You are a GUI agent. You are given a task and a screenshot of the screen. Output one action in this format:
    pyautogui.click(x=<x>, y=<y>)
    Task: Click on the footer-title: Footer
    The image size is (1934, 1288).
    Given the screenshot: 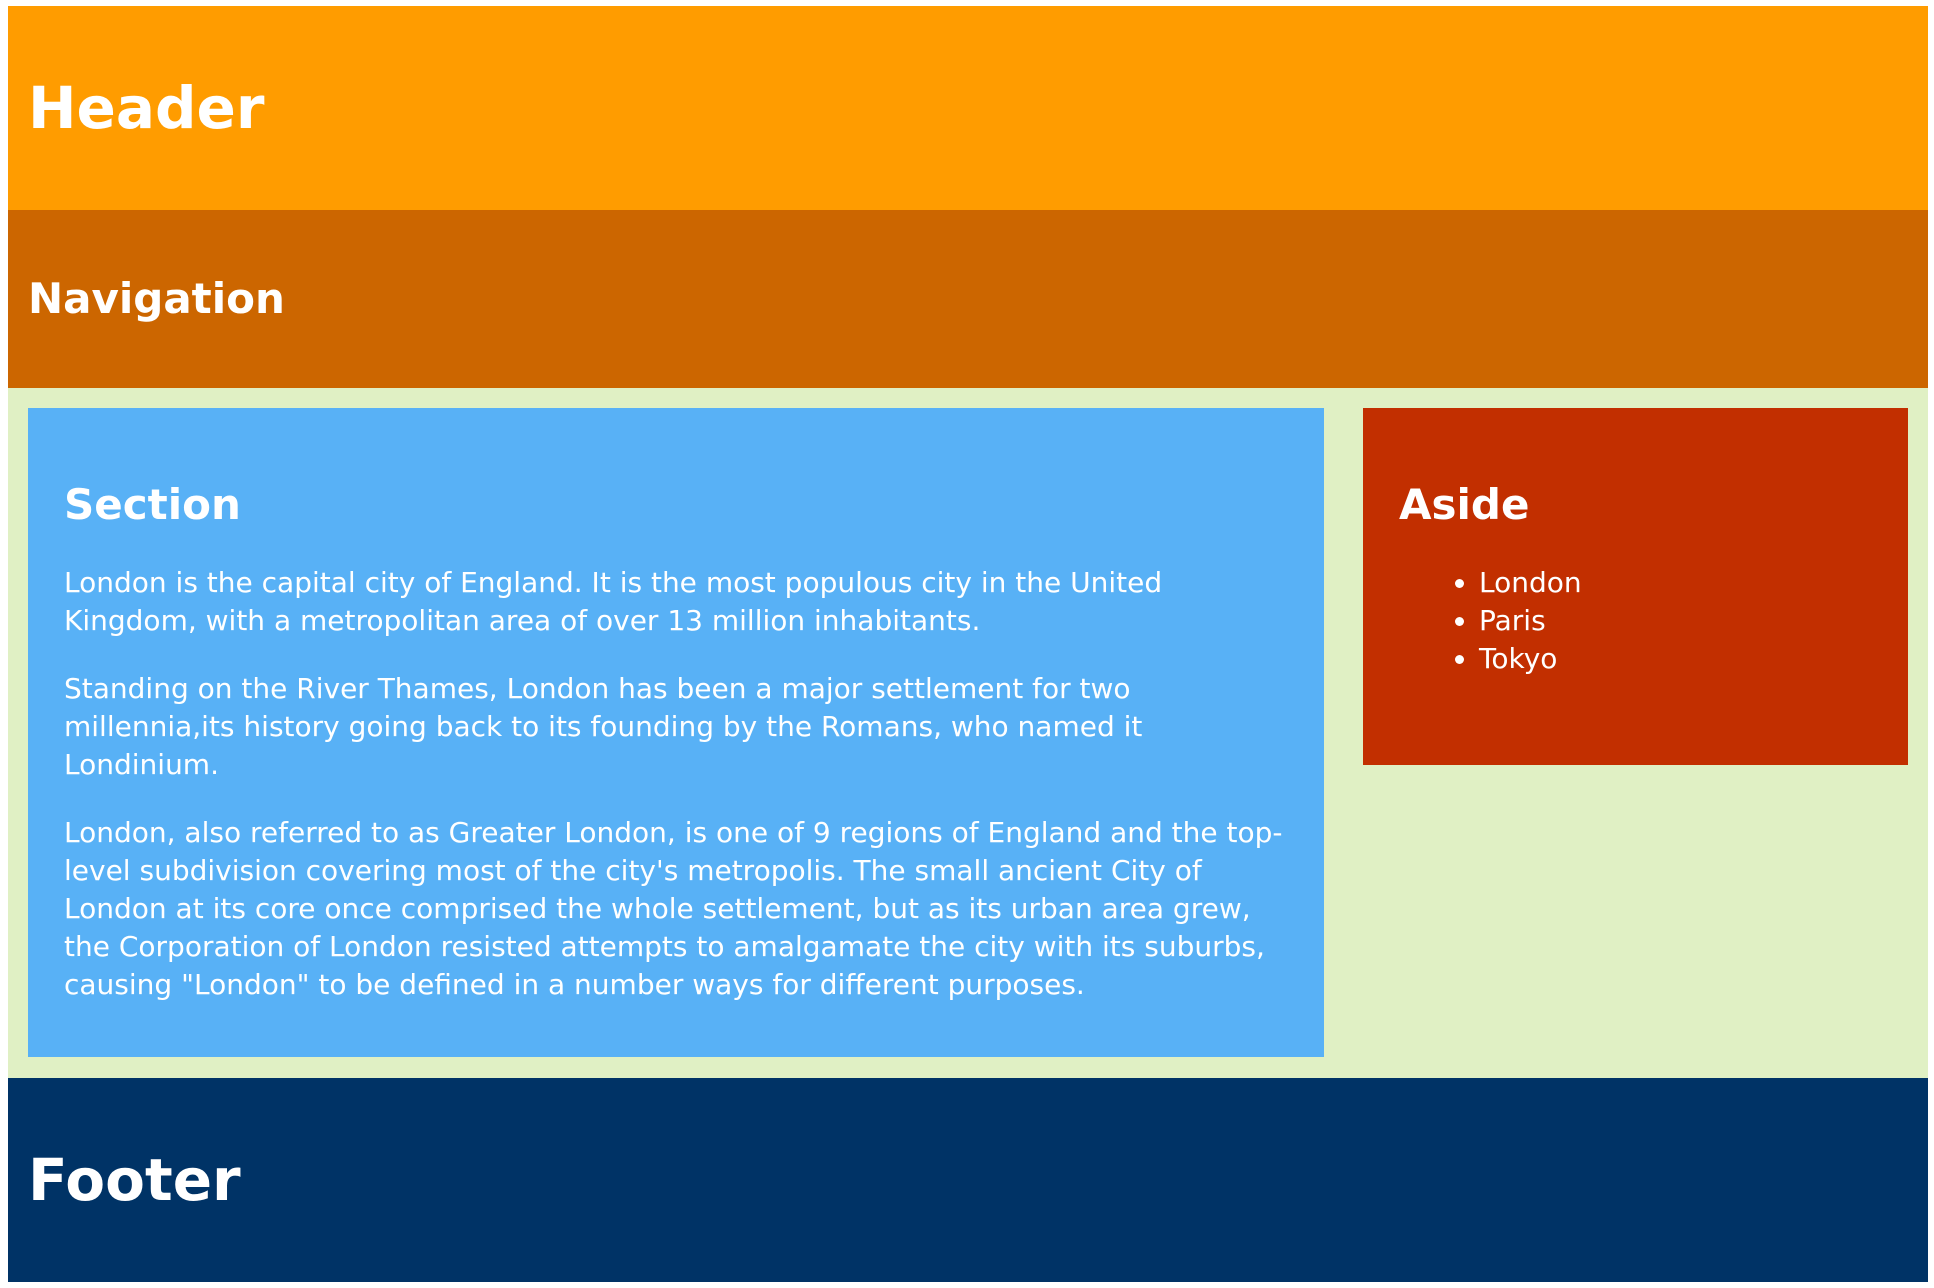 What is the action you would take?
    pyautogui.click(x=134, y=1180)
    